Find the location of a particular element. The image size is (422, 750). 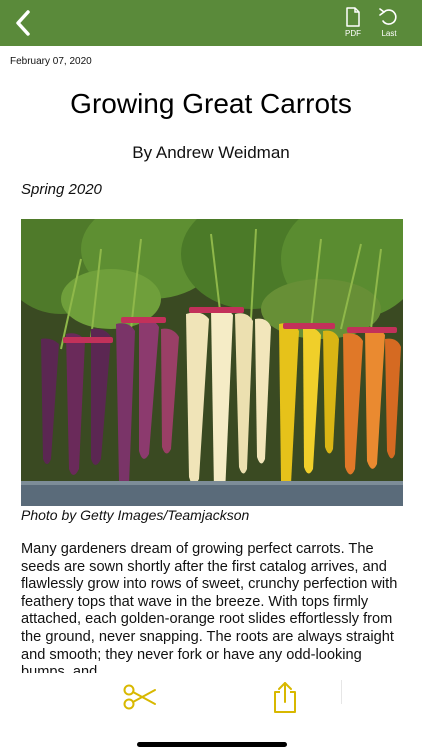

last-label: Last is located at coordinates (389, 33).